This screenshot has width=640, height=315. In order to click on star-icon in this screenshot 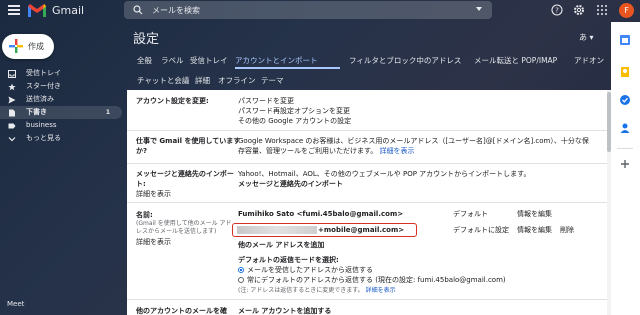, I will do `click(12, 87)`.